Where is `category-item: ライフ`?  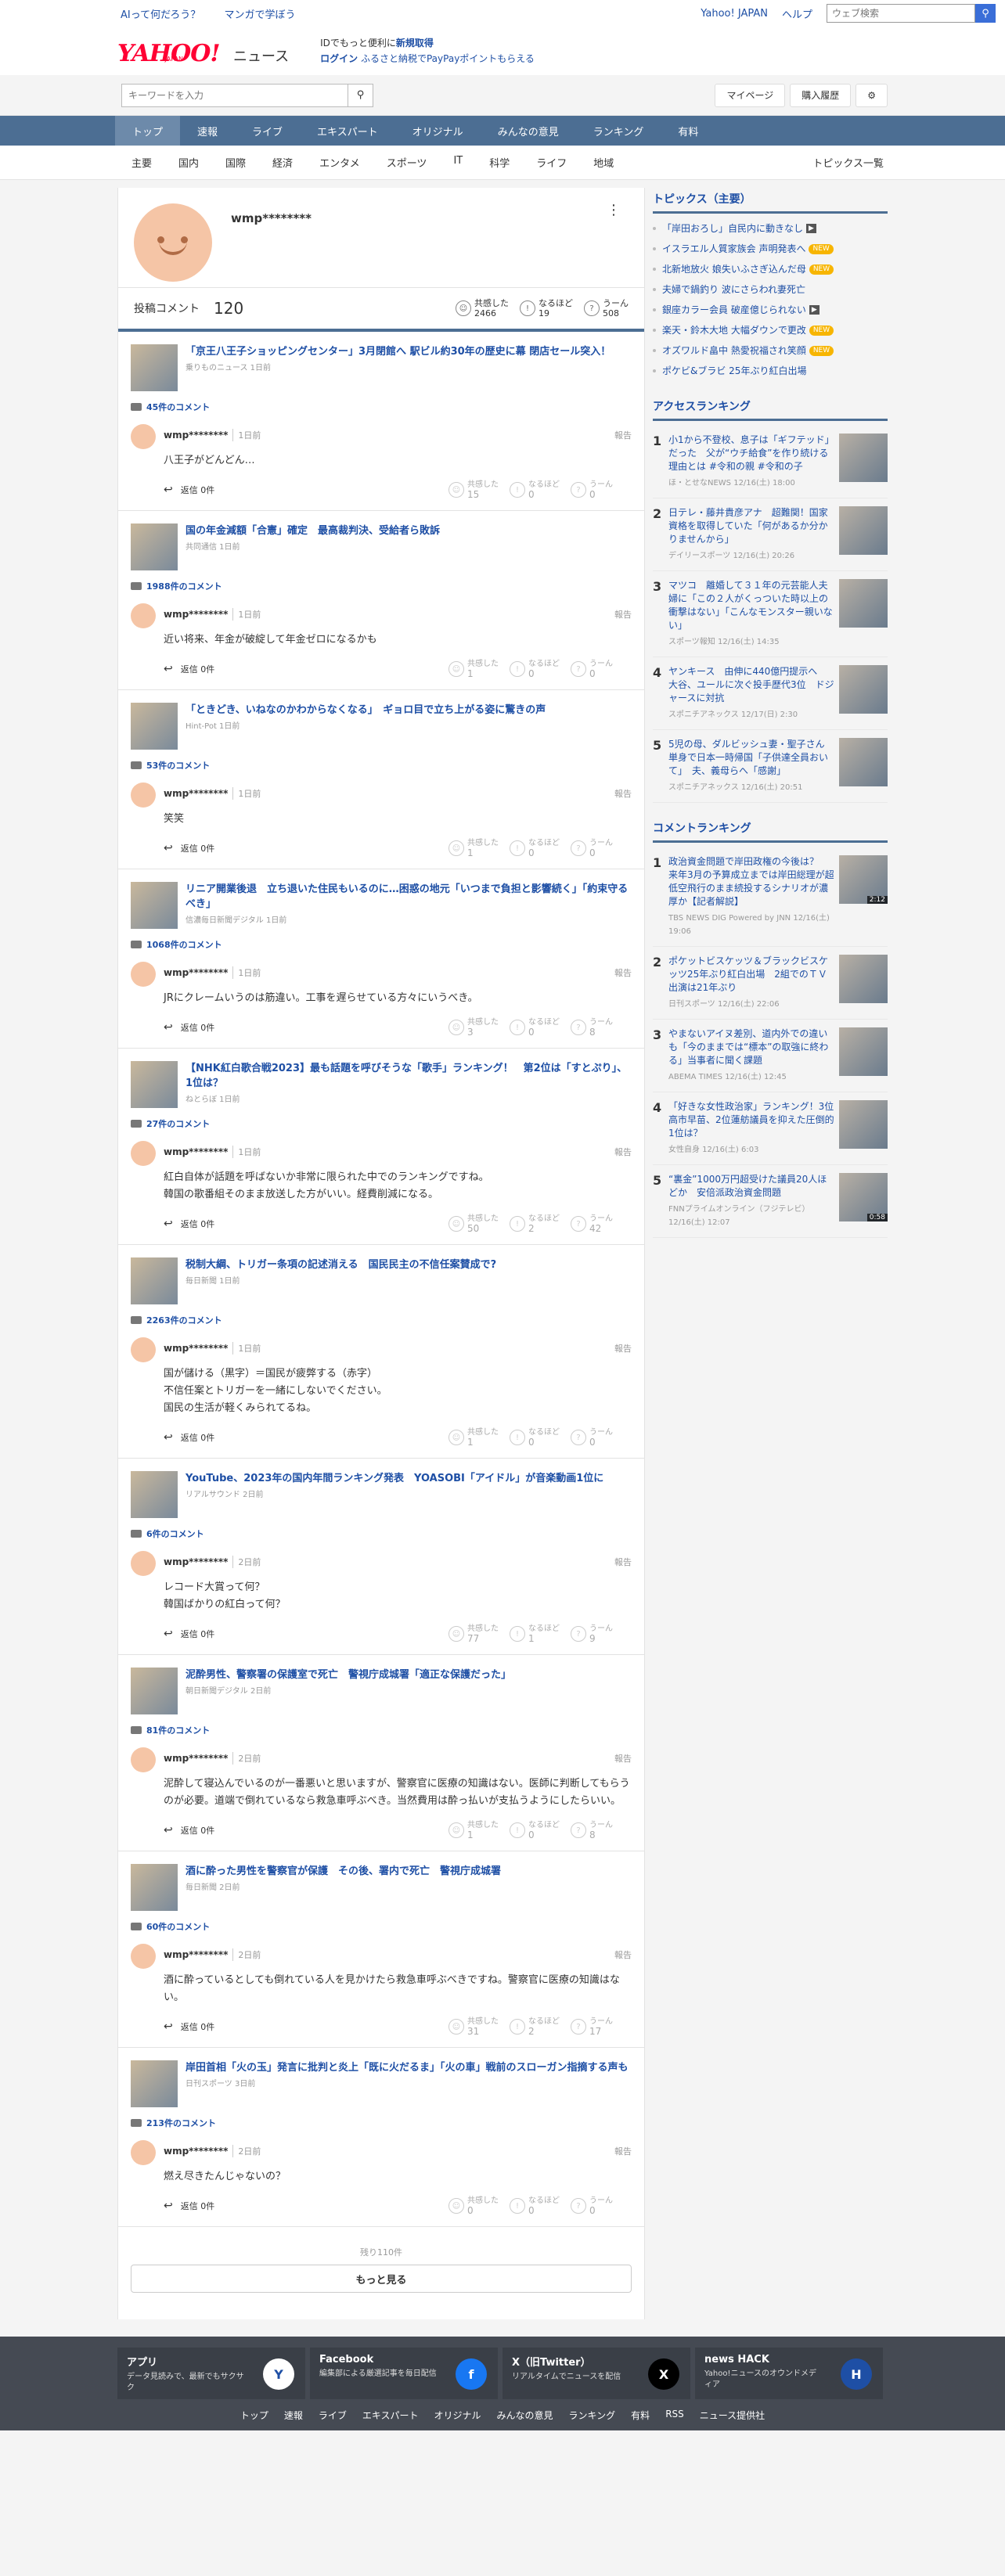
category-item: ライフ is located at coordinates (551, 163).